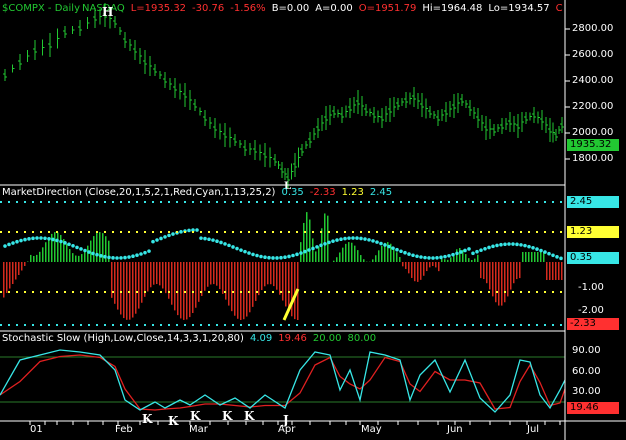 The image size is (626, 440). What do you see at coordinates (41, 8) in the screenshot?
I see `symbol-label: $COMPX - Daily` at bounding box center [41, 8].